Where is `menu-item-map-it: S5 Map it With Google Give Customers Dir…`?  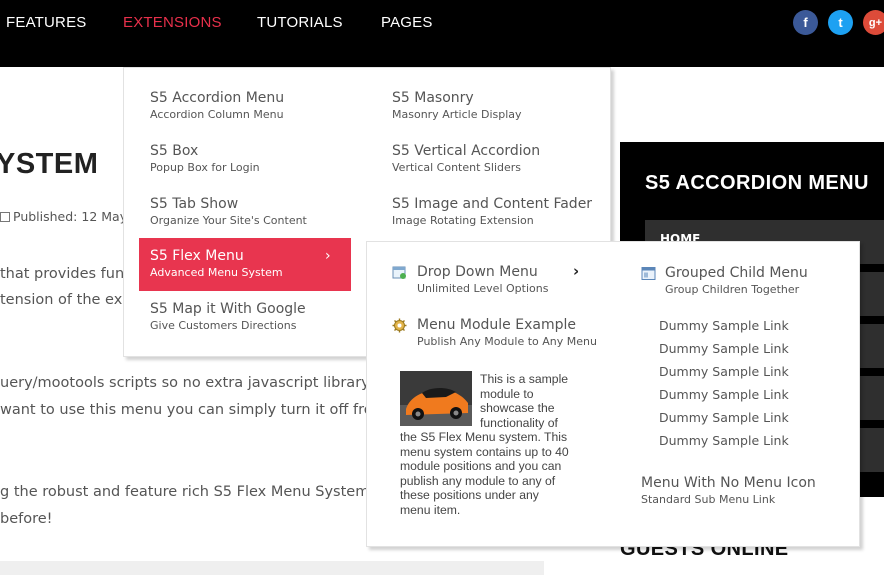 menu-item-map-it: S5 Map it With Google Give Customers Dir… is located at coordinates (228, 316).